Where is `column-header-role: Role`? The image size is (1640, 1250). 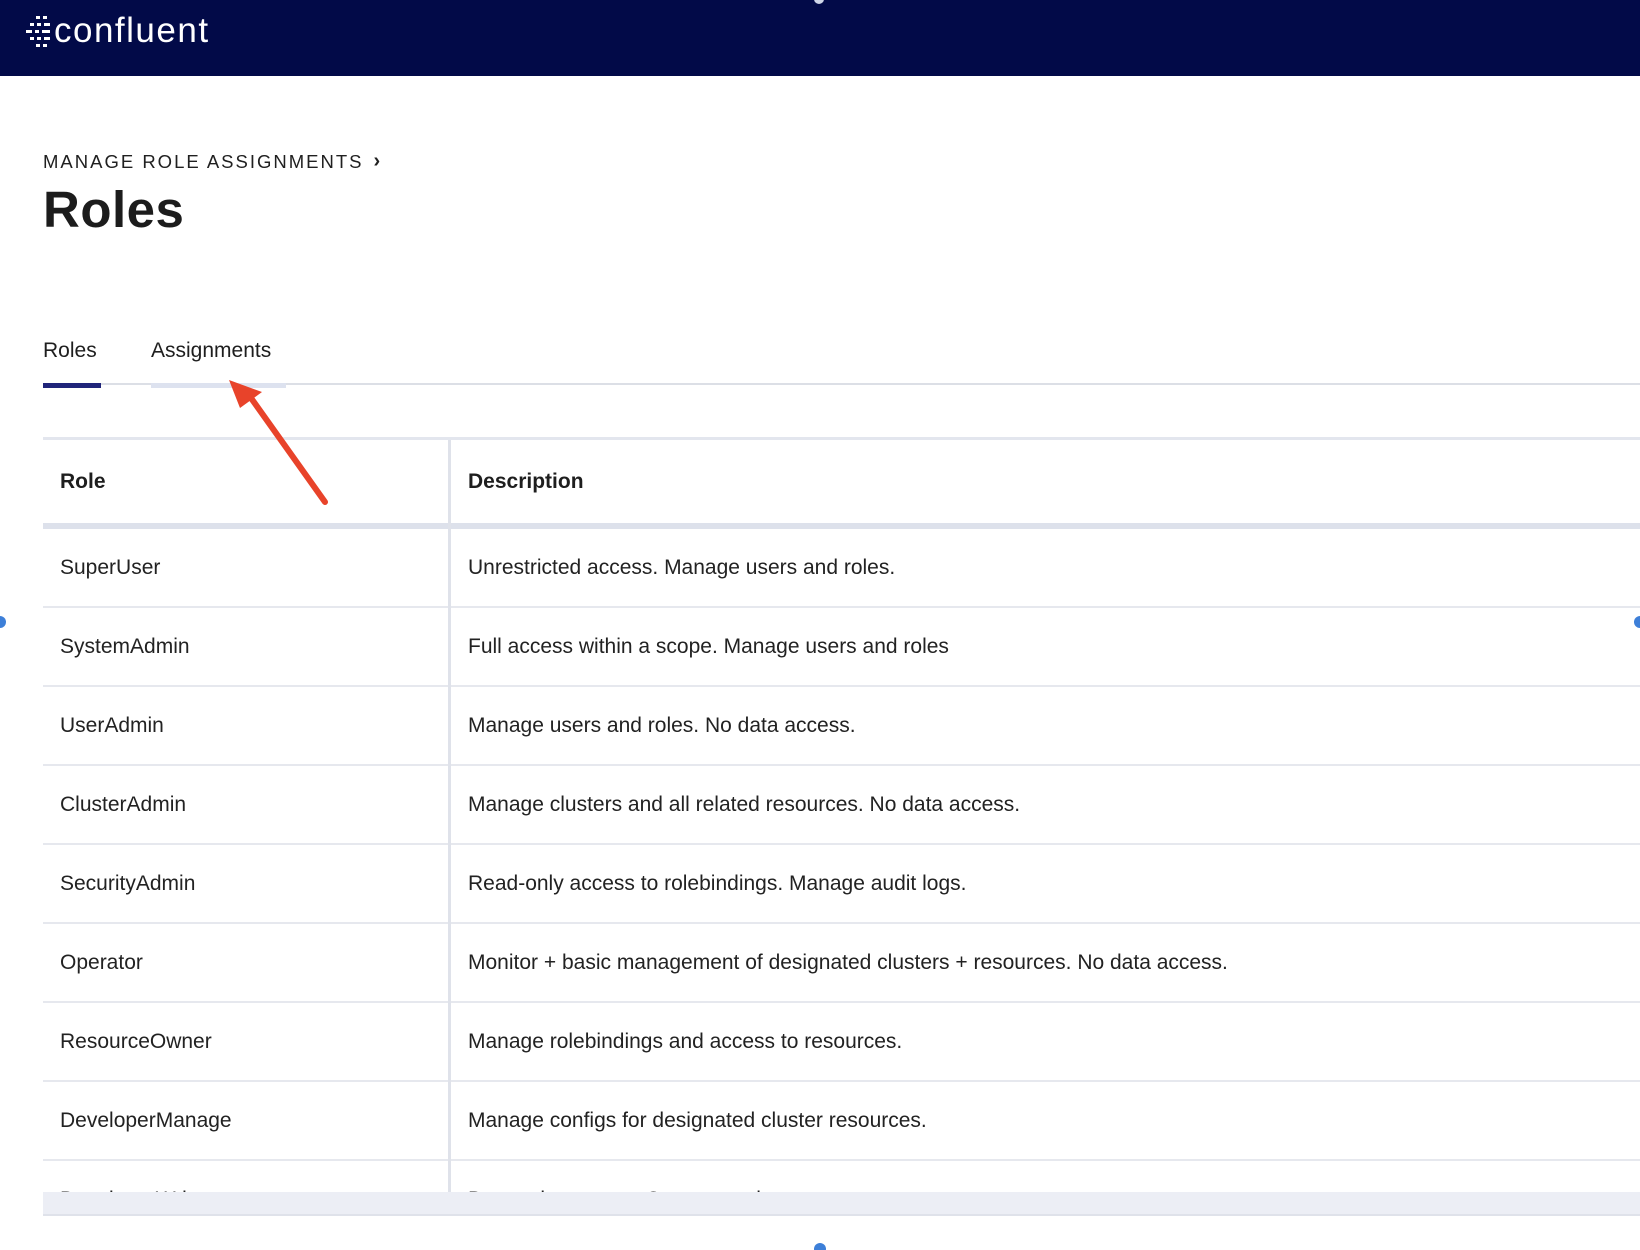 column-header-role: Role is located at coordinates (83, 482).